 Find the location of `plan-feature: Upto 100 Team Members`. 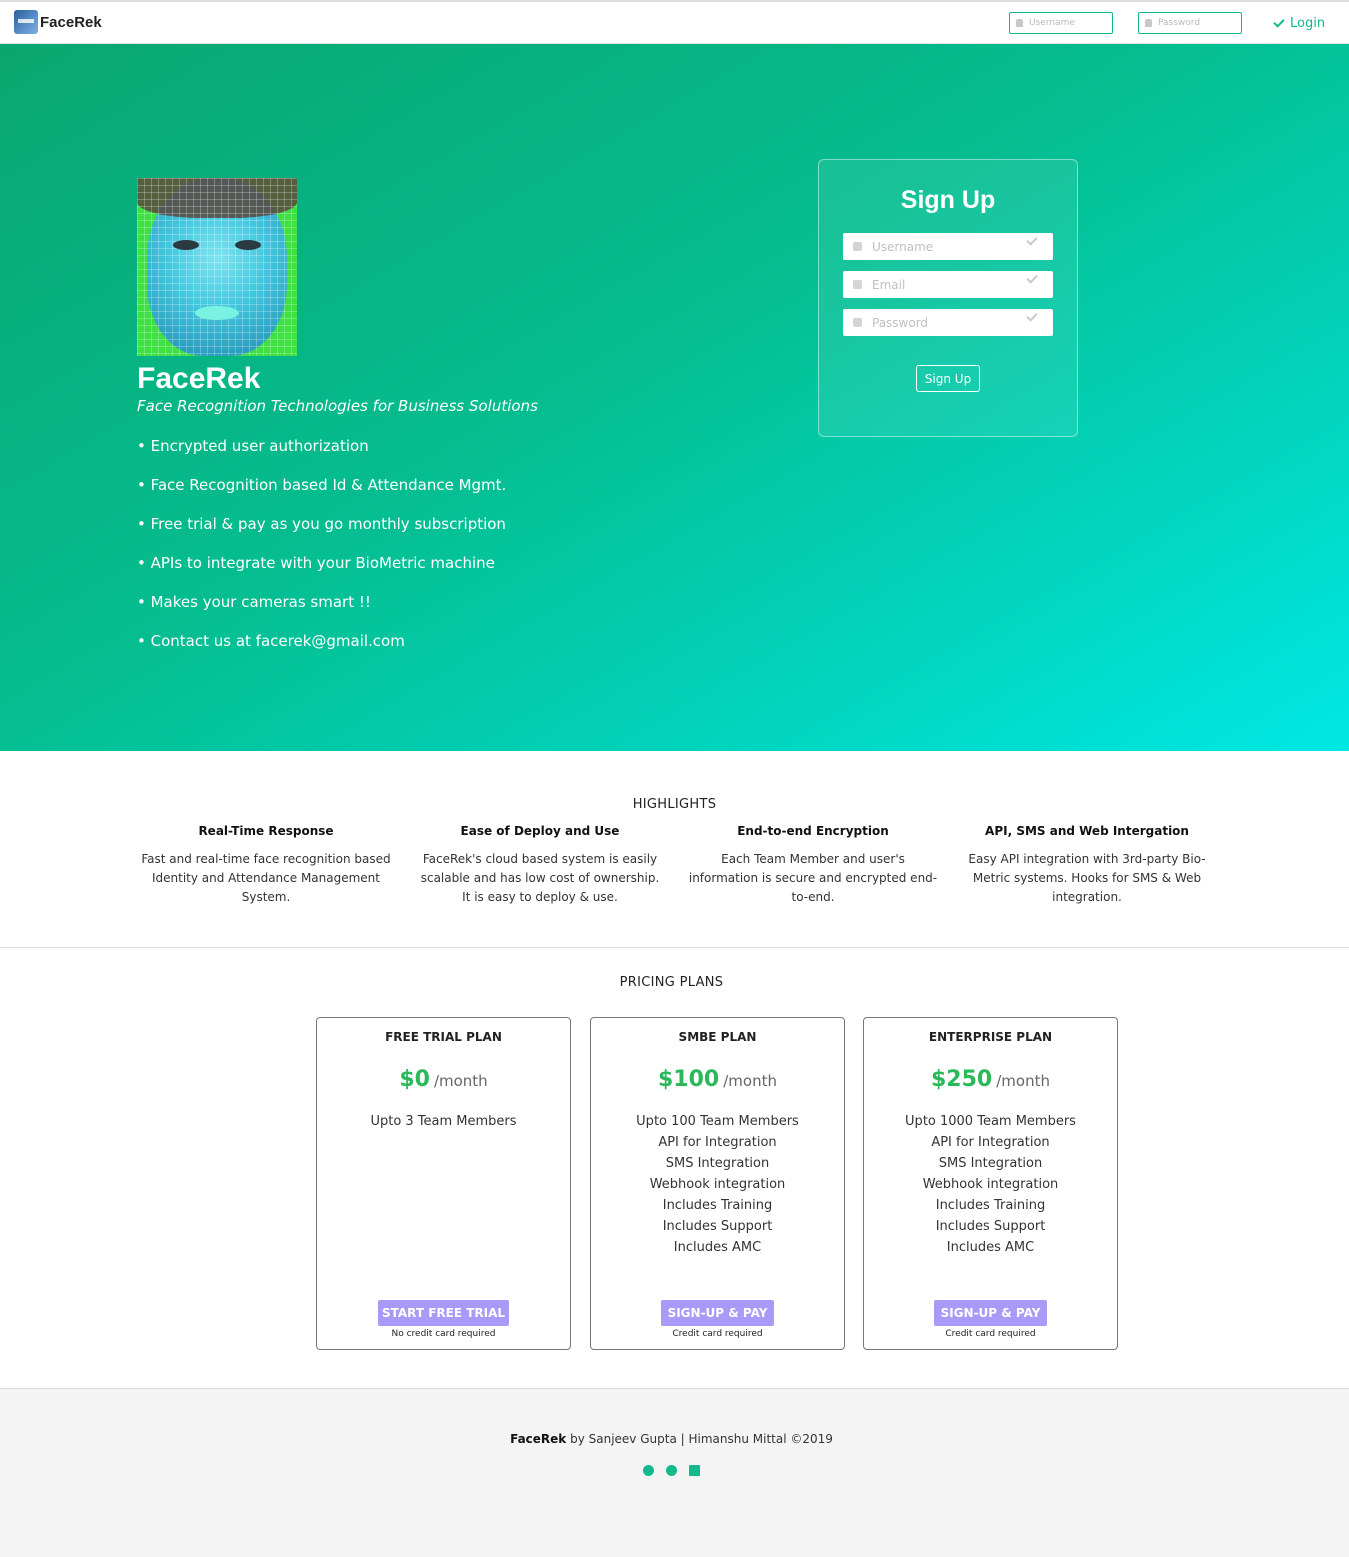

plan-feature: Upto 100 Team Members is located at coordinates (717, 1121).